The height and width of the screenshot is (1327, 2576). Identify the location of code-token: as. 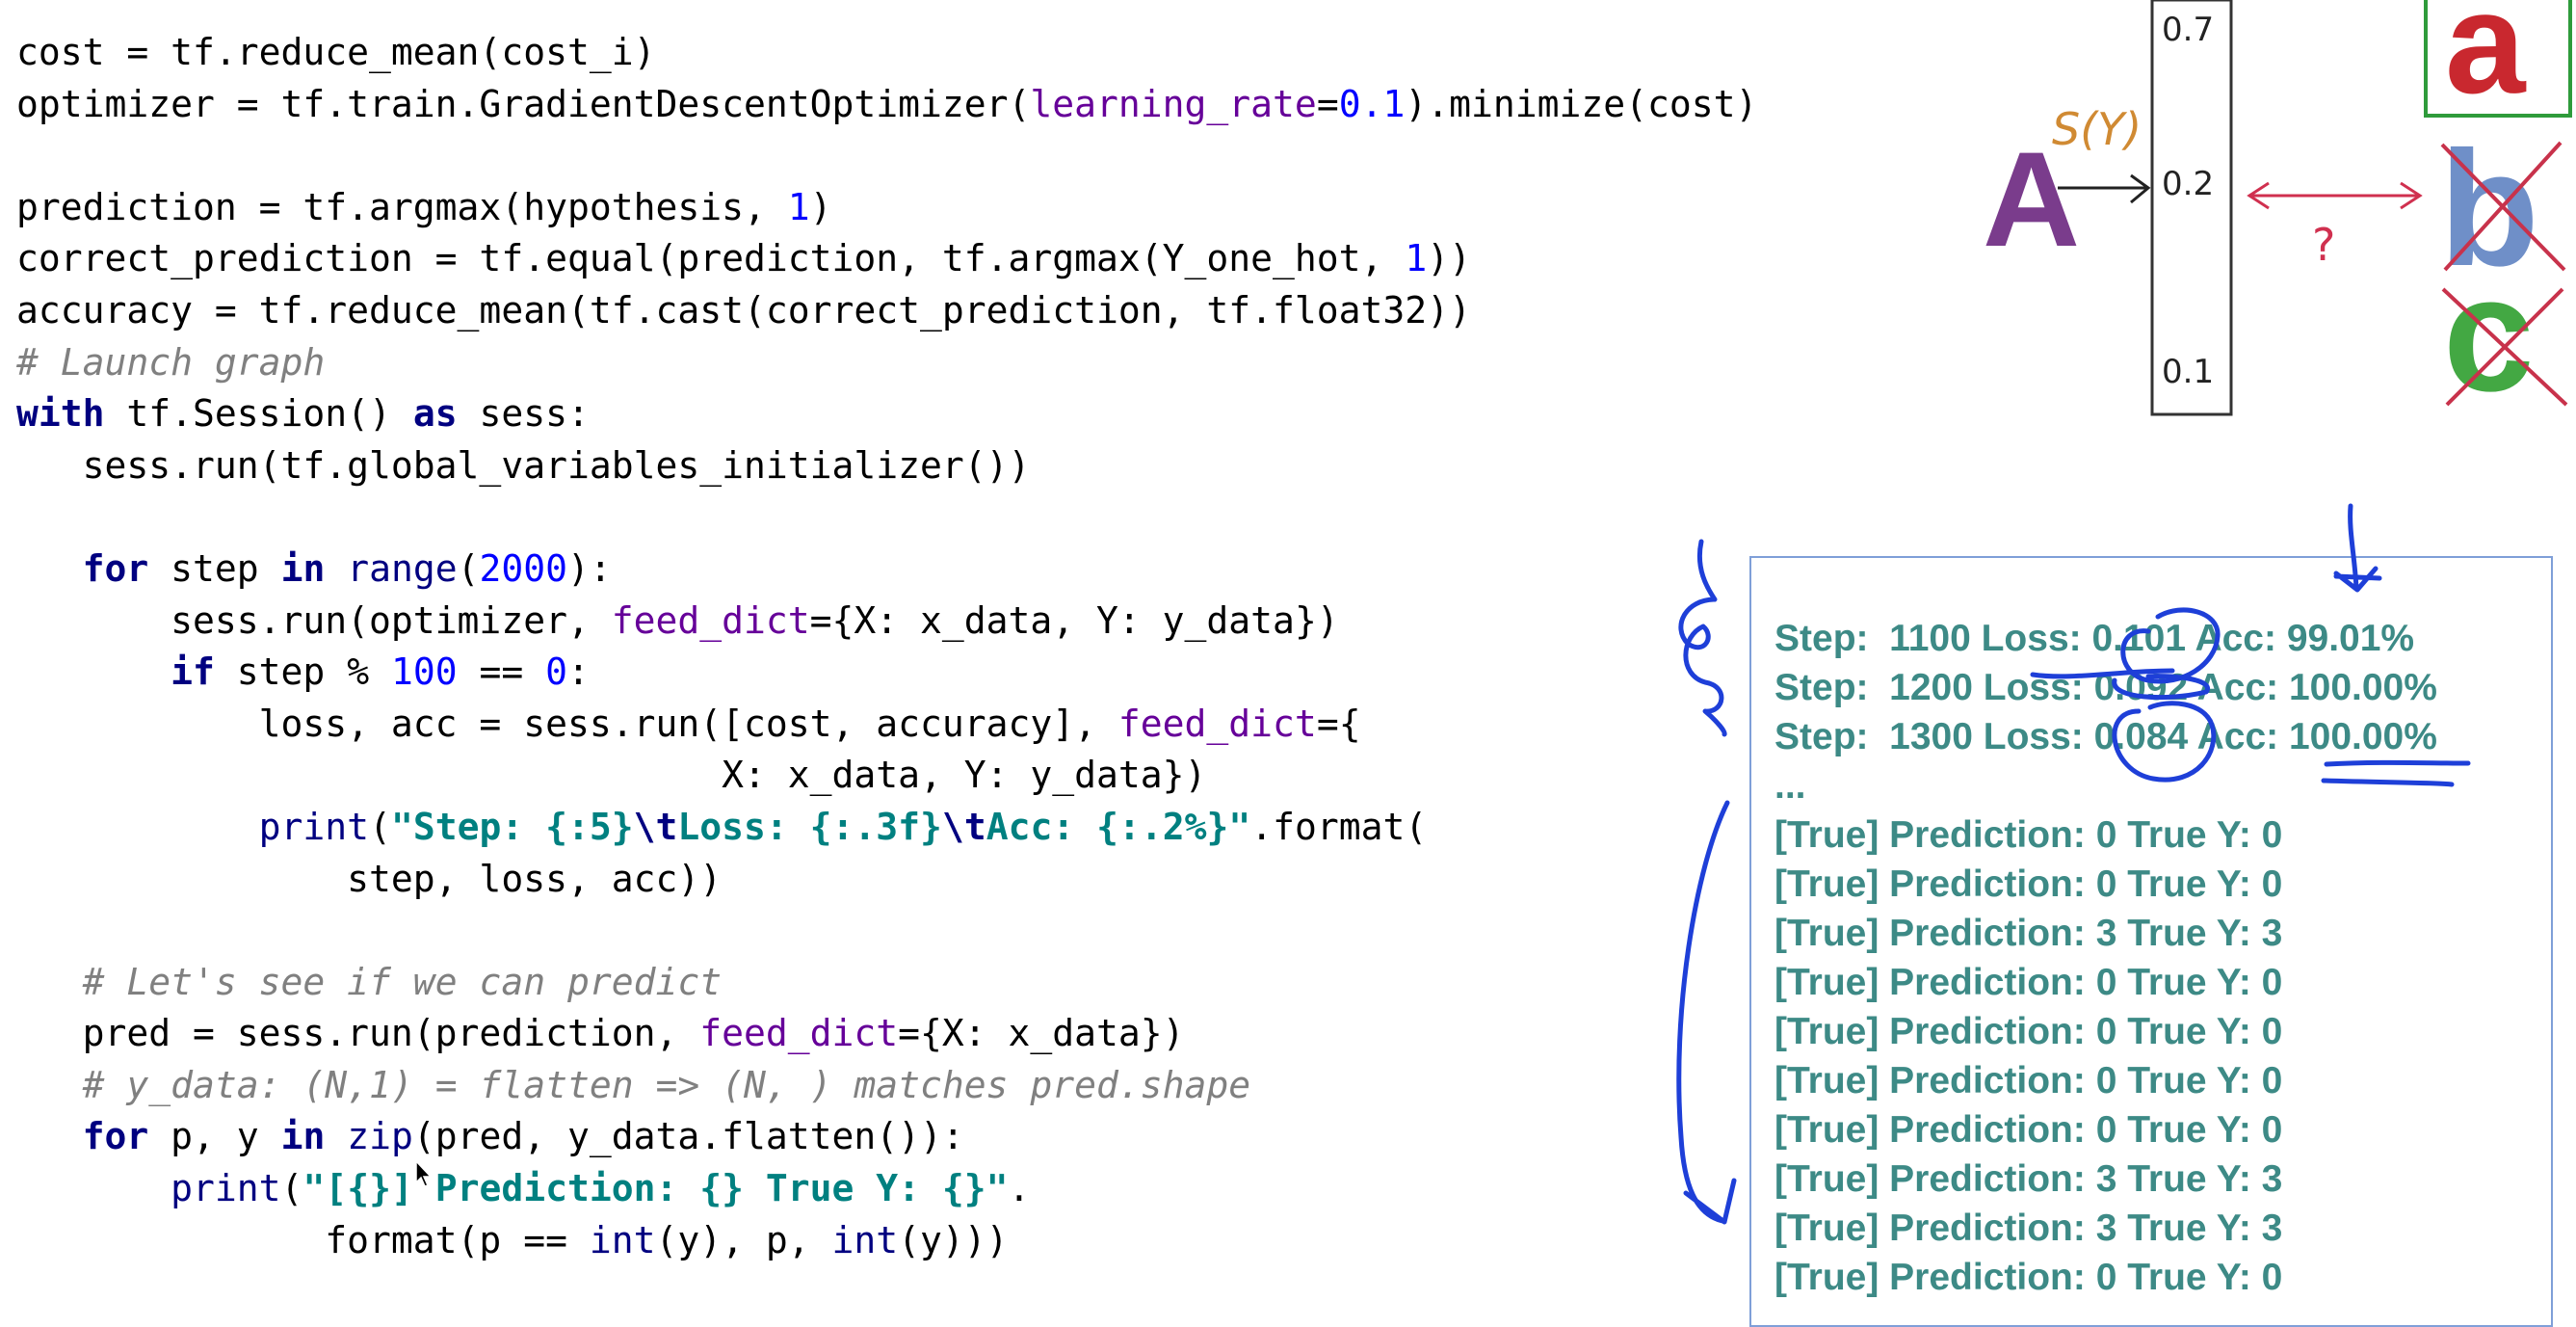
(435, 414).